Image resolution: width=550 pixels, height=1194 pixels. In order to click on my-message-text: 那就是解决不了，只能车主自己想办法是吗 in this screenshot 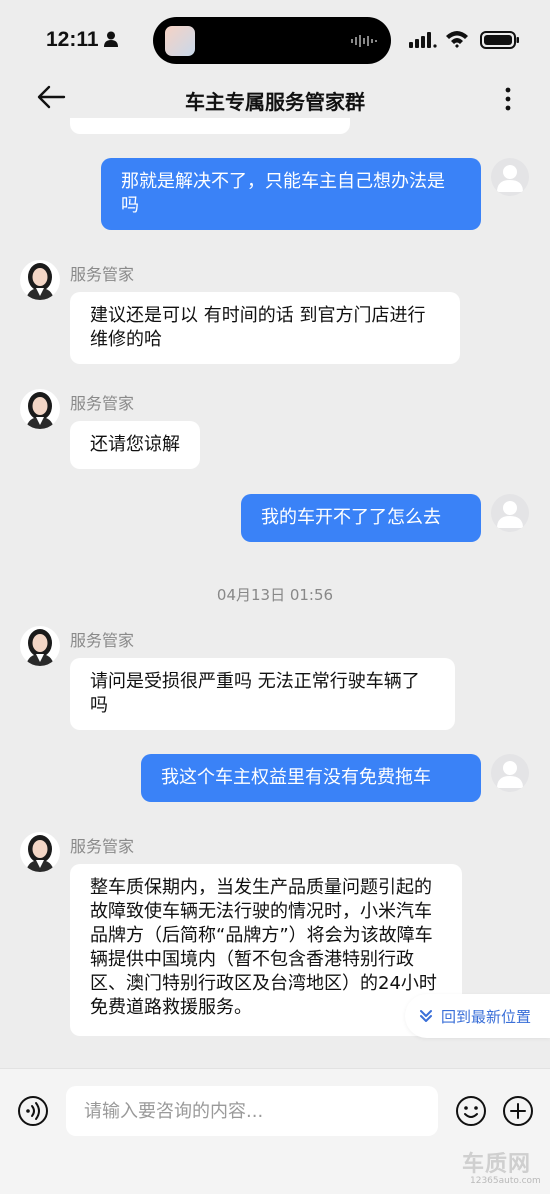, I will do `click(291, 194)`.